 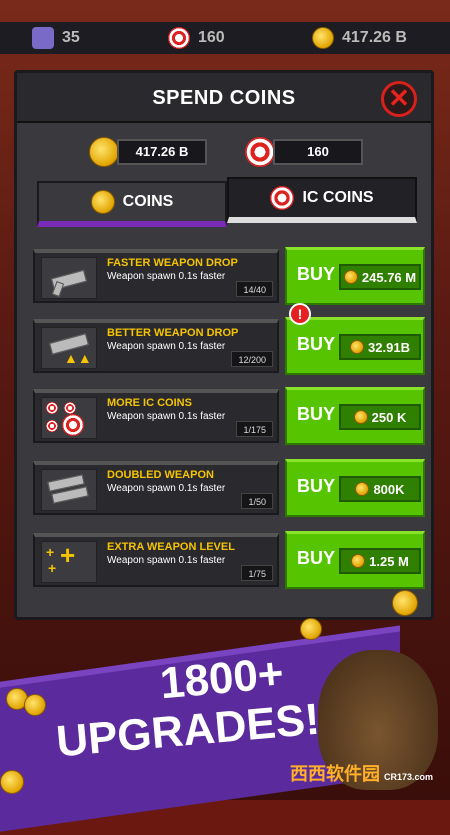 What do you see at coordinates (148, 201) in the screenshot?
I see `tab-coins-label: COINS` at bounding box center [148, 201].